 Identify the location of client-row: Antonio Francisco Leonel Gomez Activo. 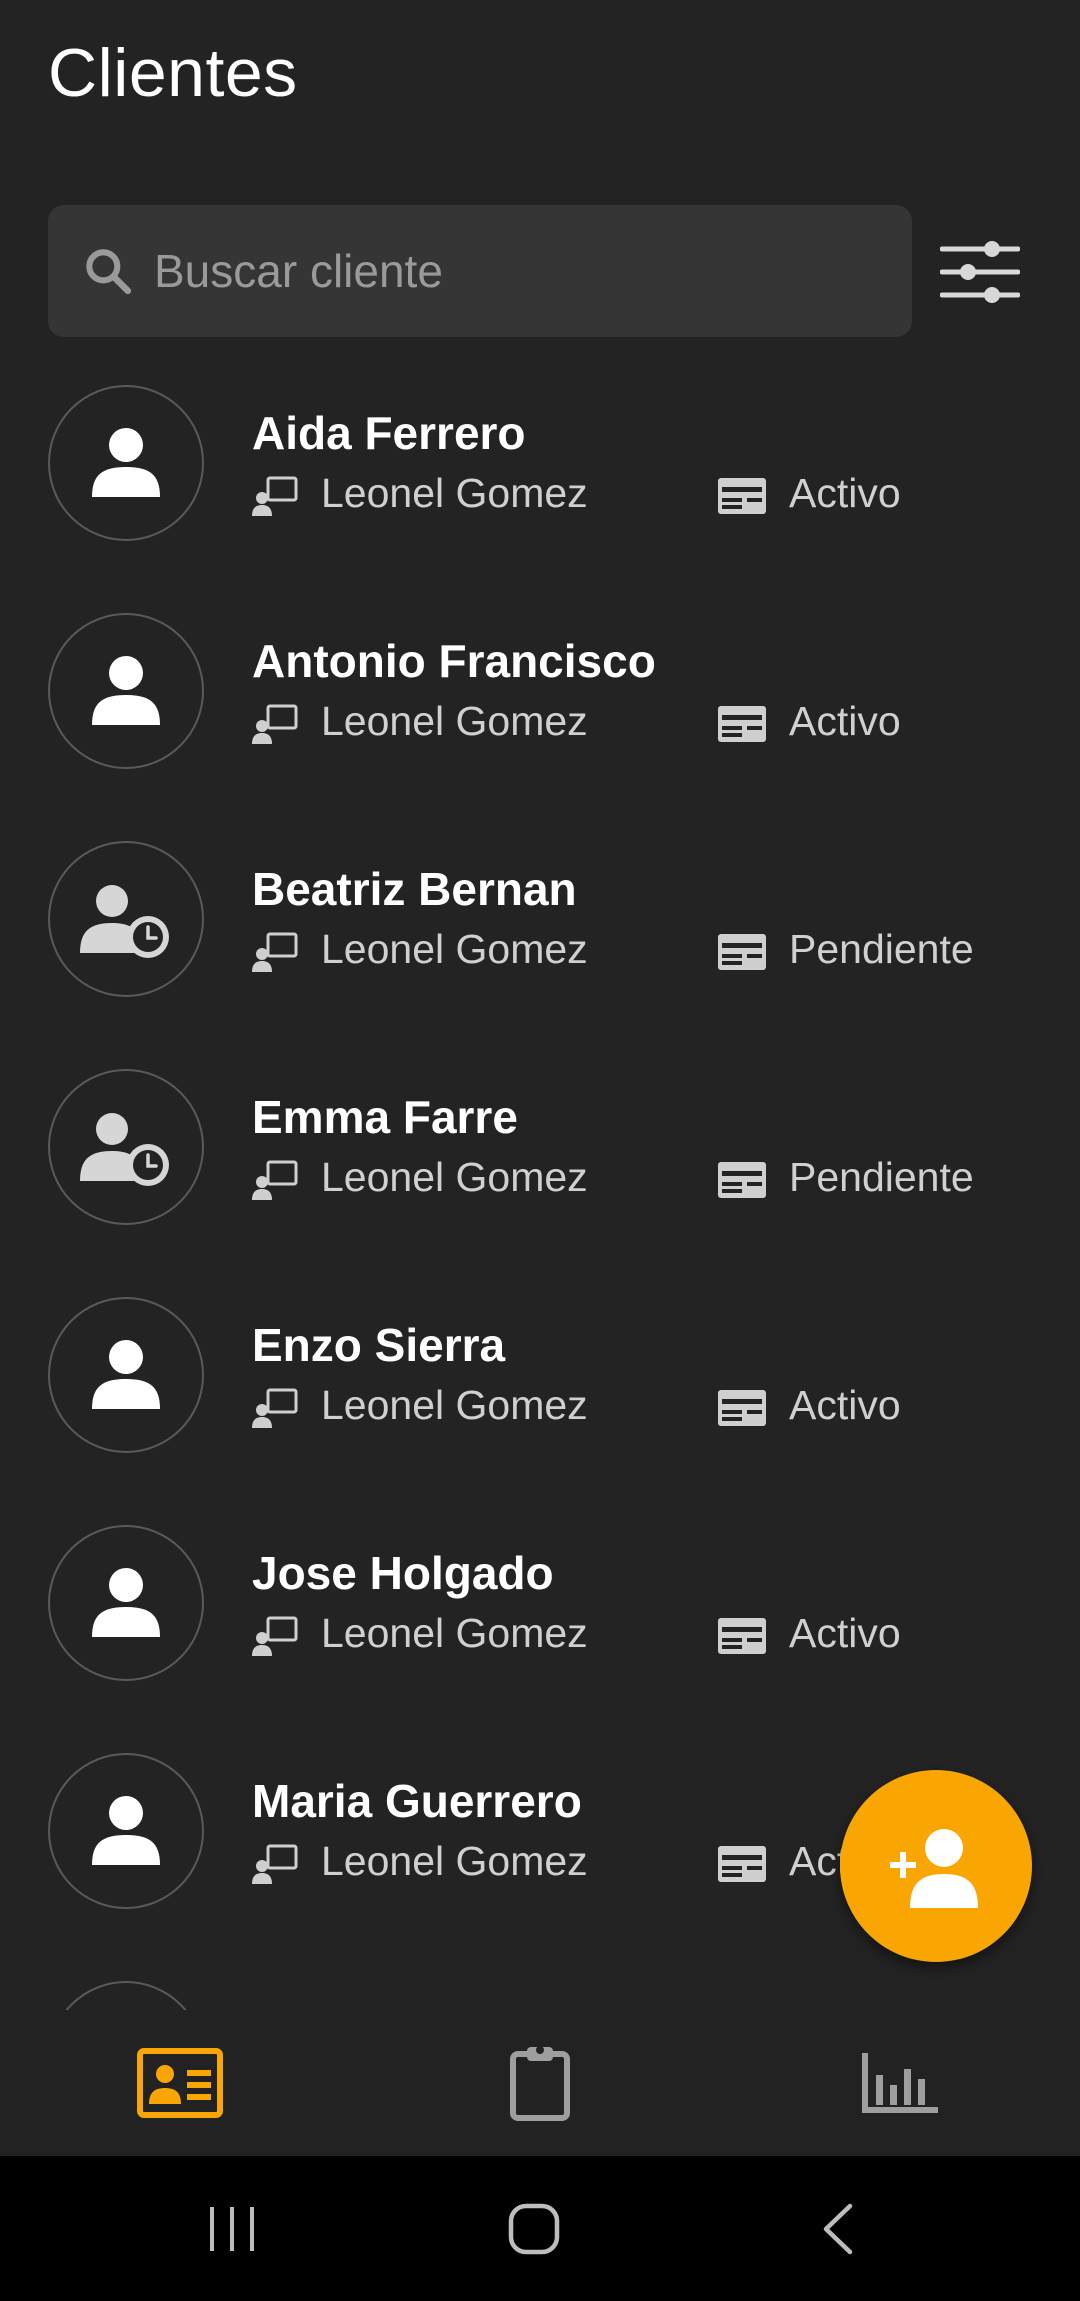
(540, 722).